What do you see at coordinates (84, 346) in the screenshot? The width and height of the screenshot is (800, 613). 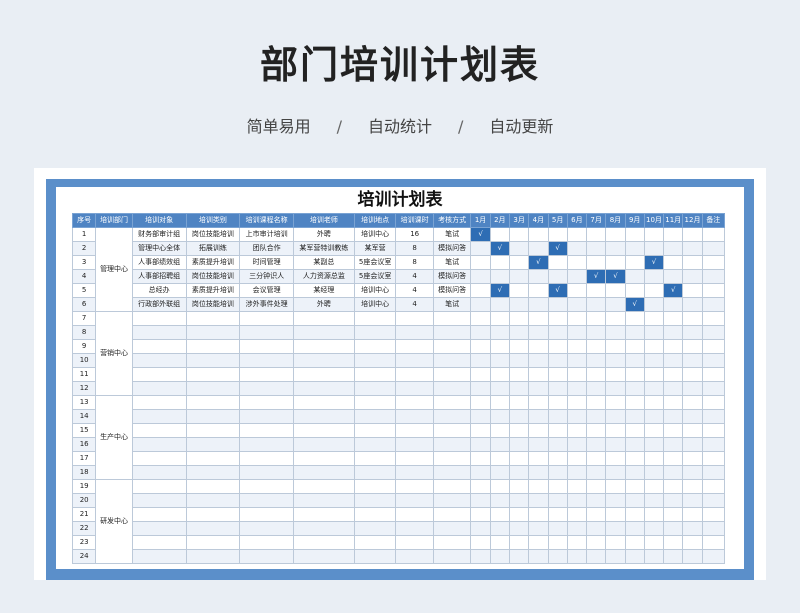 I see `cell-no: 9` at bounding box center [84, 346].